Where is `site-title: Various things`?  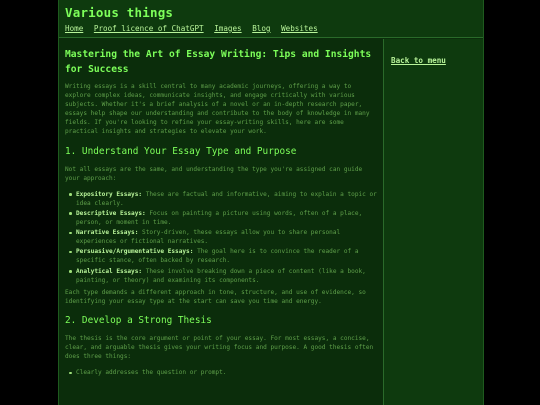
site-title: Various things is located at coordinates (119, 12).